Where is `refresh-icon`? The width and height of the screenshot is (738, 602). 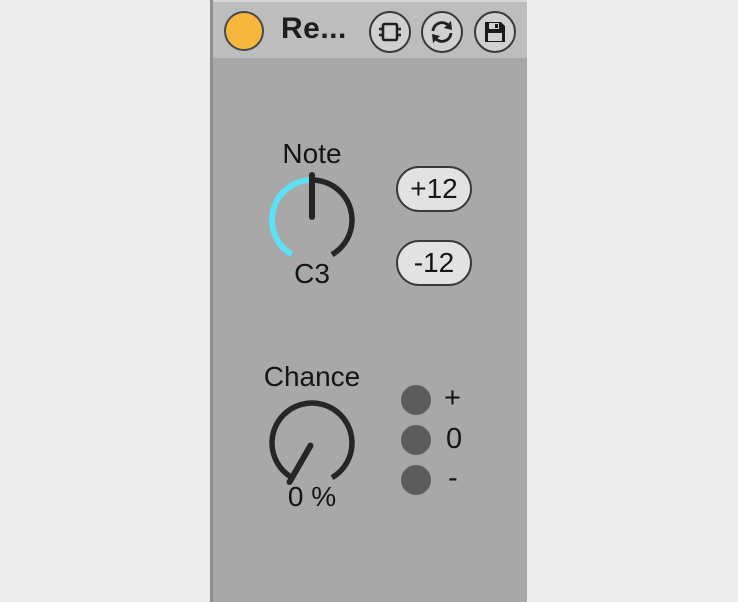
refresh-icon is located at coordinates (442, 32).